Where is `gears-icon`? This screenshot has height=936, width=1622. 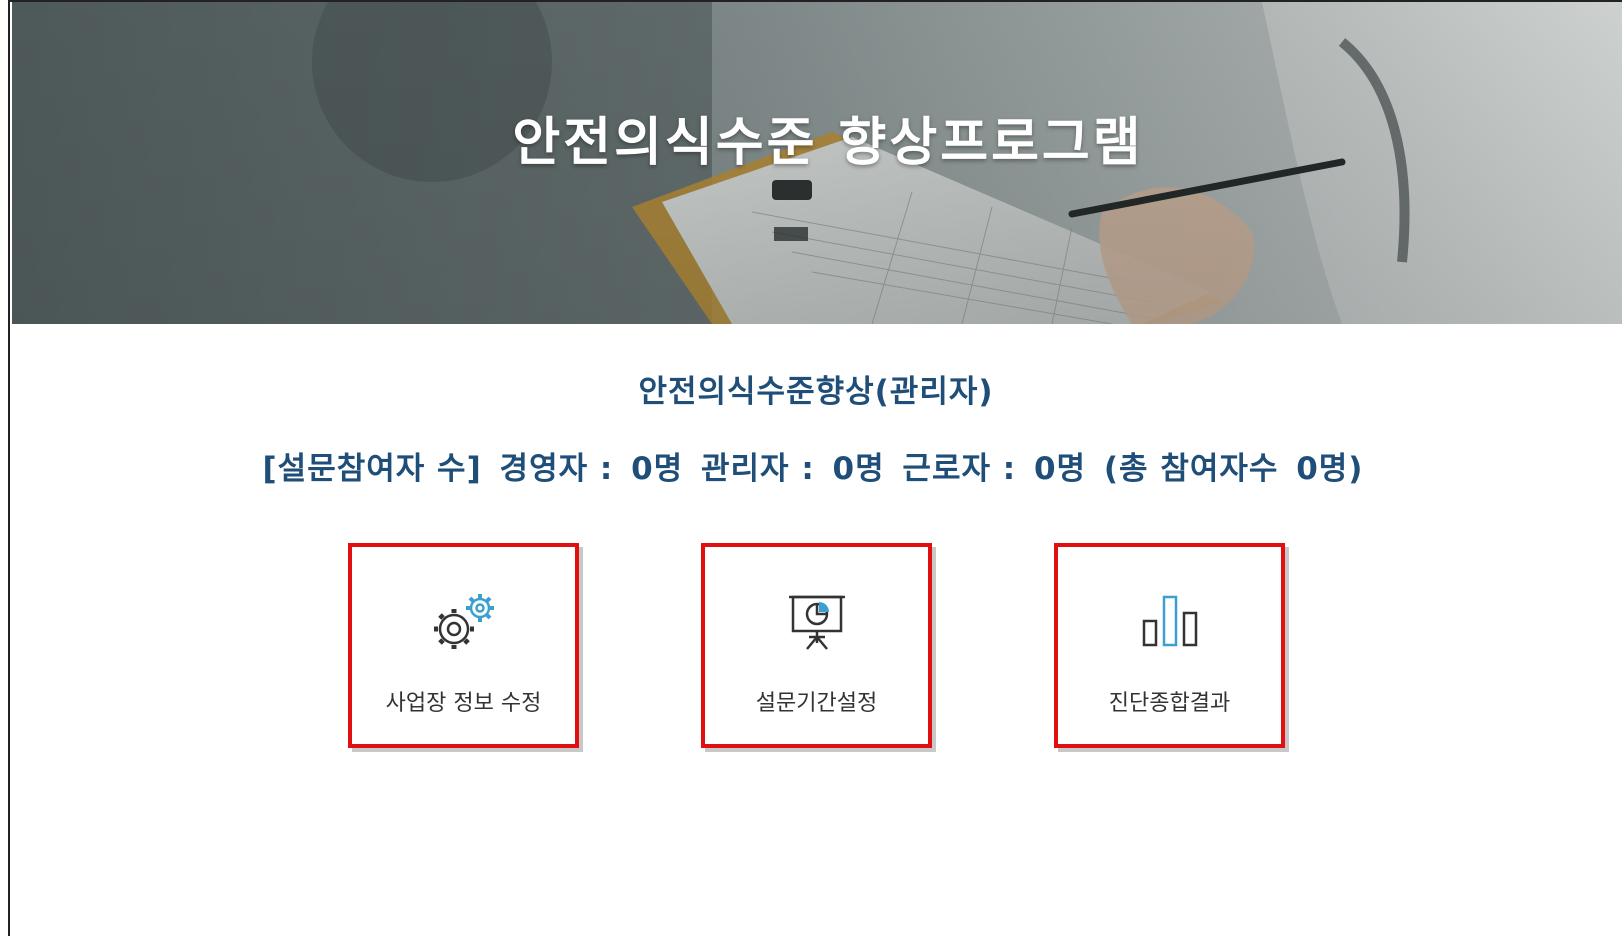 gears-icon is located at coordinates (464, 625).